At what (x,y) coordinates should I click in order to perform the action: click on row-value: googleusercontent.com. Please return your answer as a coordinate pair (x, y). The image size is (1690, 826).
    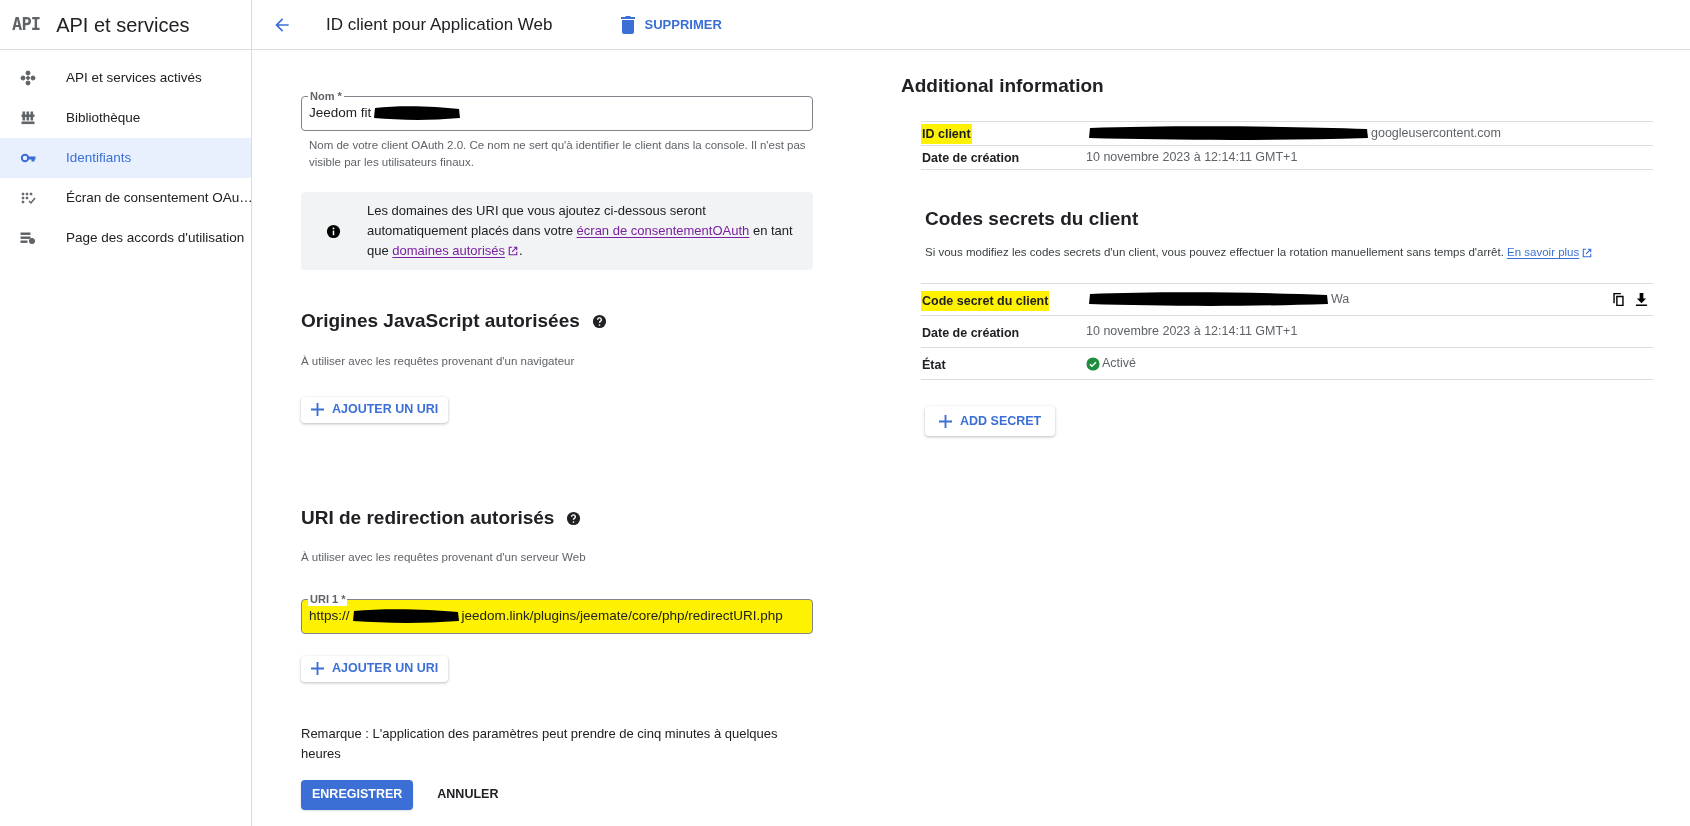
    Looking at the image, I should click on (1436, 133).